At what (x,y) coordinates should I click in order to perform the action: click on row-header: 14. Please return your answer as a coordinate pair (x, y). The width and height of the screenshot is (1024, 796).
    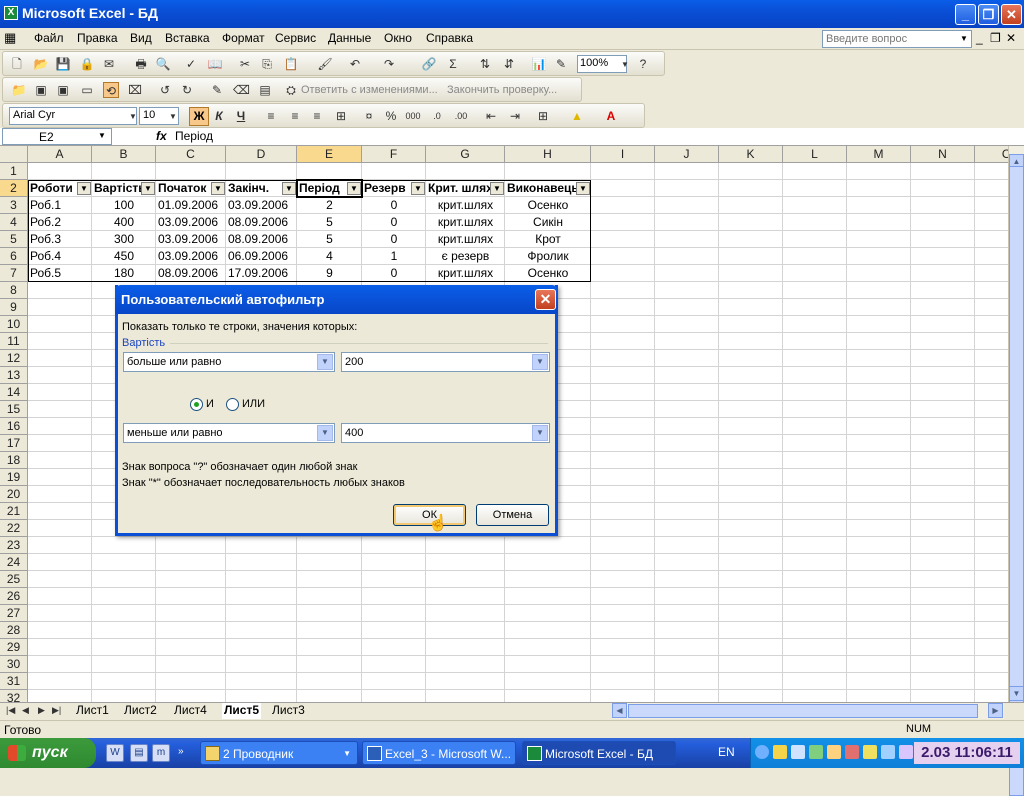
    Looking at the image, I should click on (14, 392).